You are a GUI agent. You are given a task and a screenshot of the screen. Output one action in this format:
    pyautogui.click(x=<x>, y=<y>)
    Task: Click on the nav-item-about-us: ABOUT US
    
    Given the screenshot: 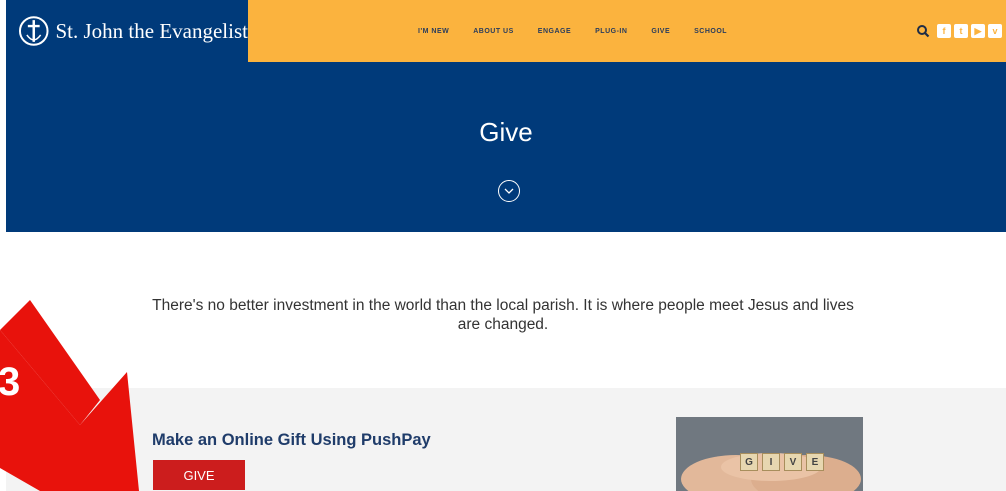 What is the action you would take?
    pyautogui.click(x=493, y=31)
    